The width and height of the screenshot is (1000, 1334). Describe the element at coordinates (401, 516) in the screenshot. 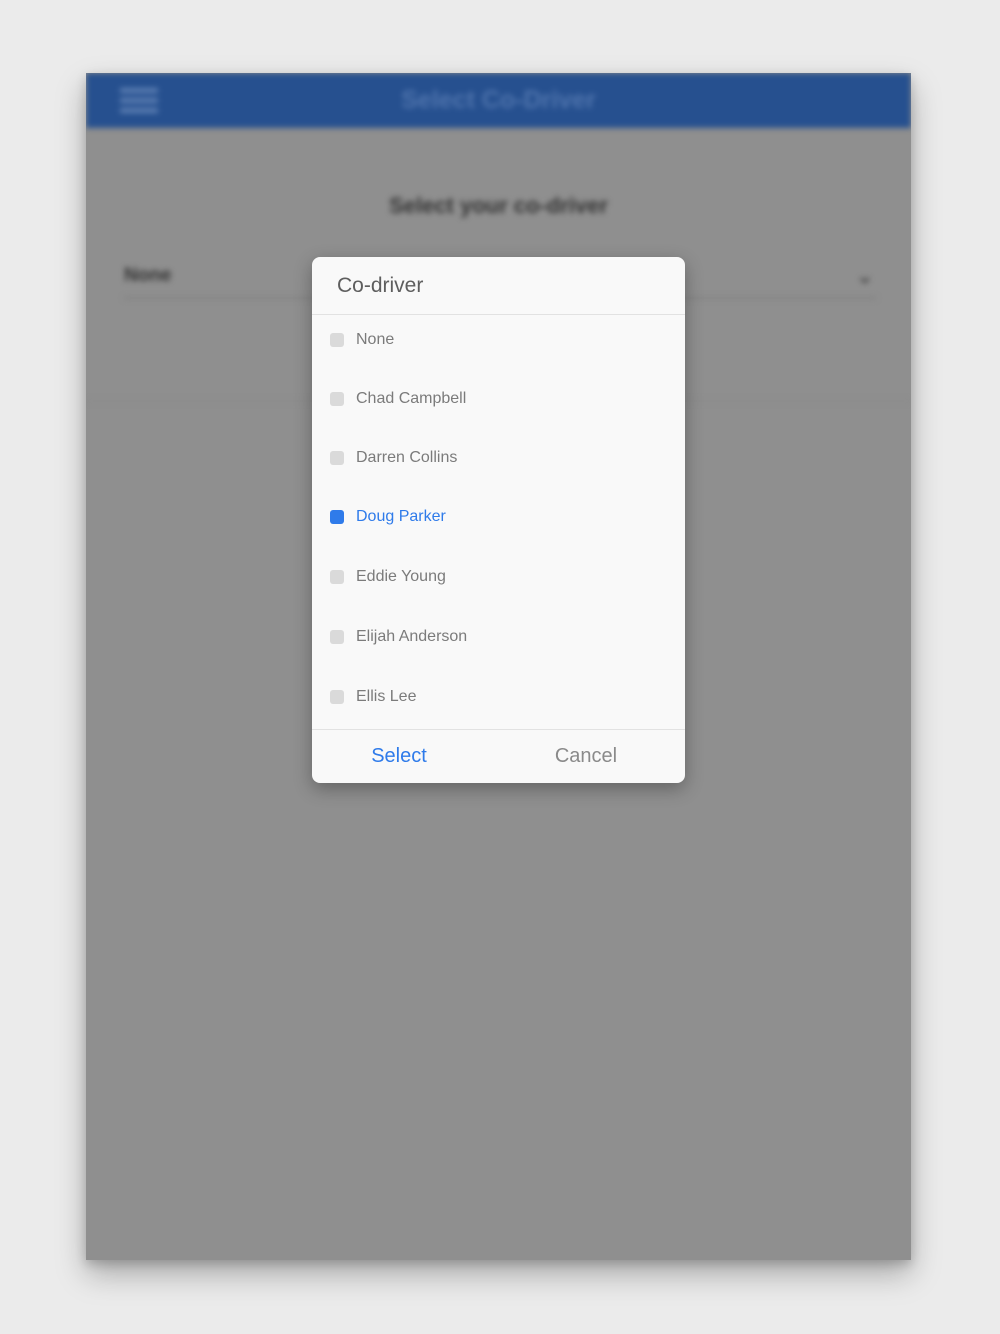

I see `option-label: Doug Parker` at that location.